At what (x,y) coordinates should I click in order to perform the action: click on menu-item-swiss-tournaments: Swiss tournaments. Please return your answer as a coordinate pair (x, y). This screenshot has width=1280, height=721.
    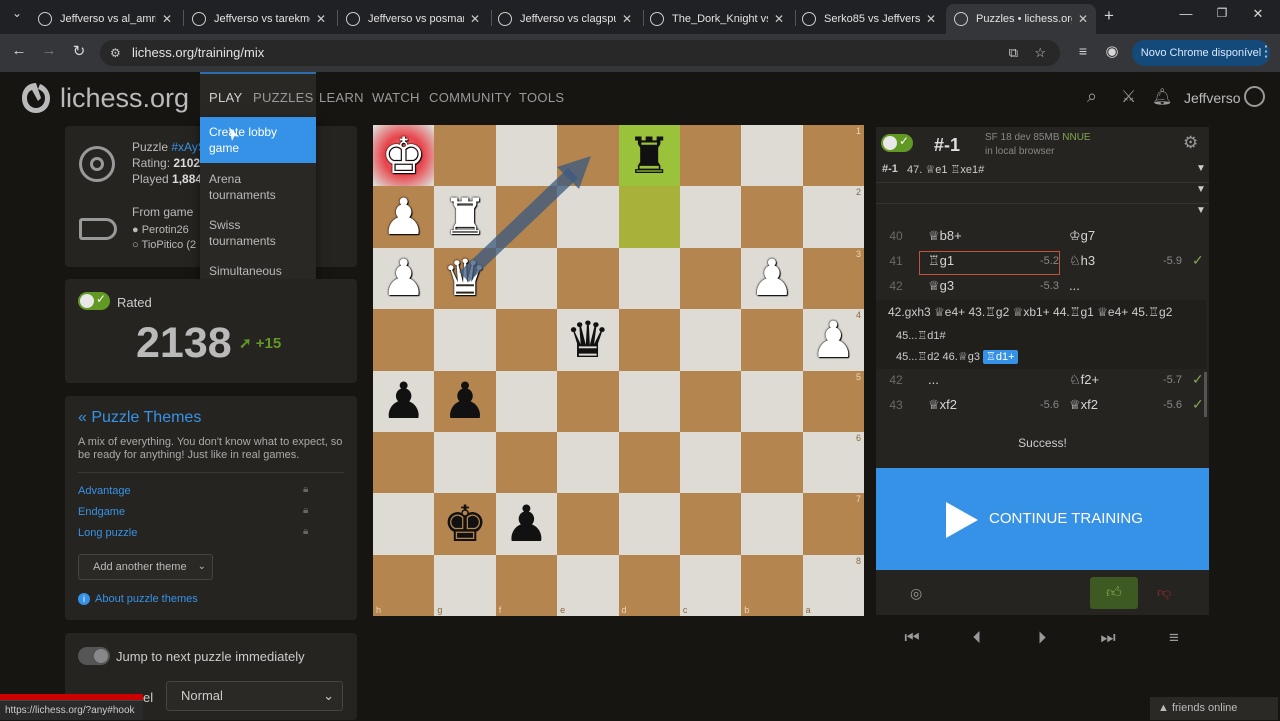
    Looking at the image, I should click on (258, 234).